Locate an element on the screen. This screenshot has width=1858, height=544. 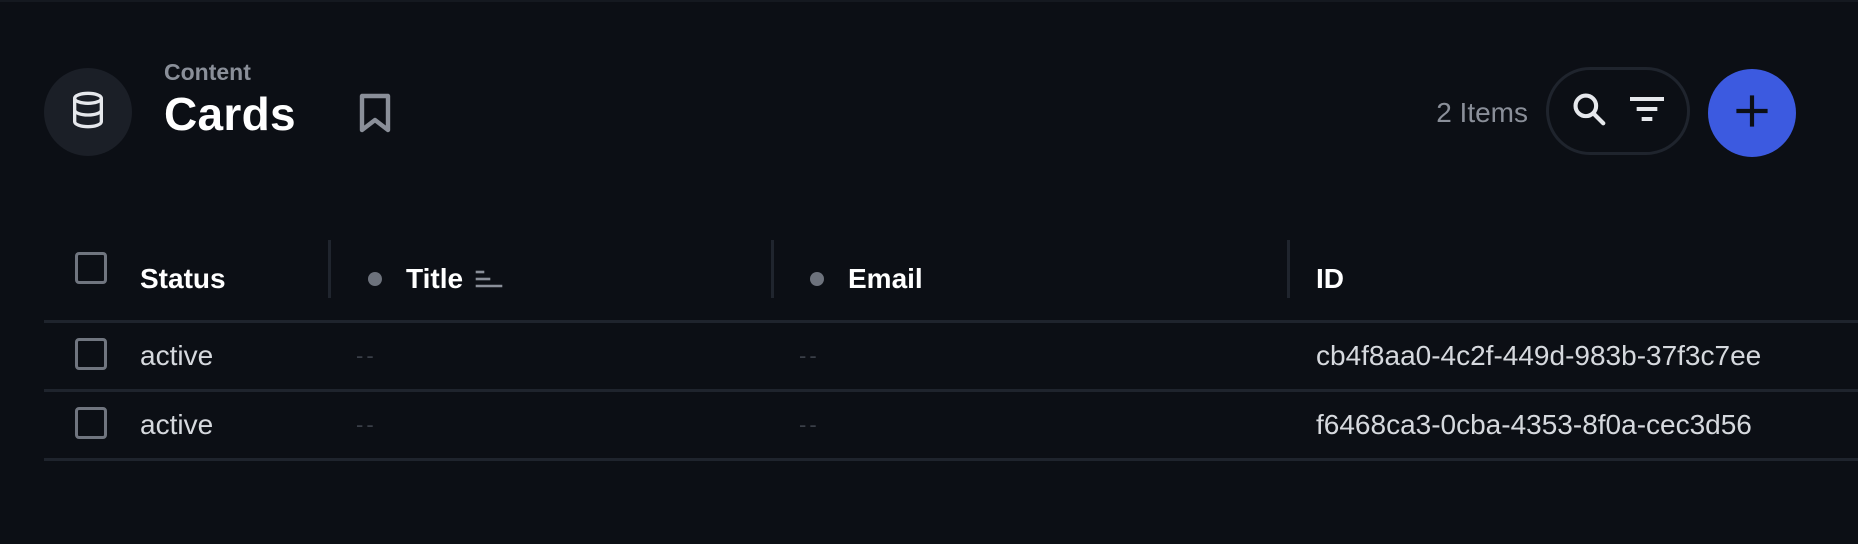
column-label: Title is located at coordinates (435, 278).